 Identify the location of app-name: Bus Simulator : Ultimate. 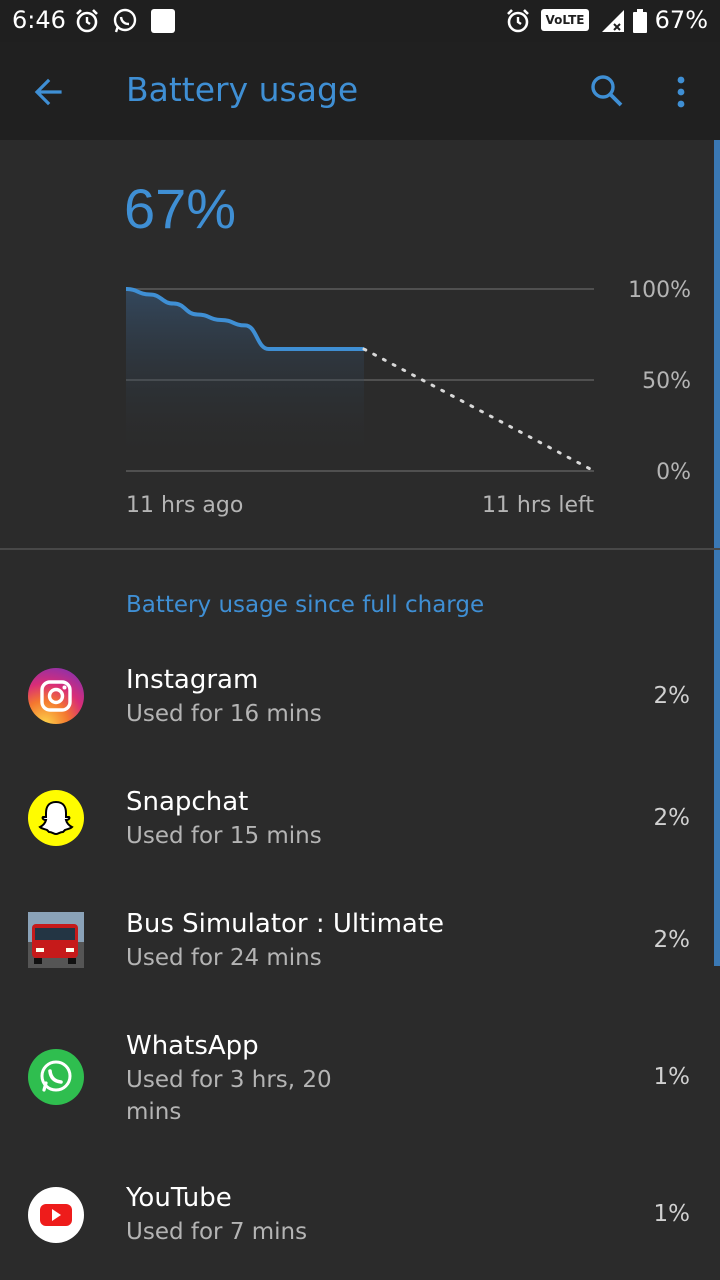
(285, 924).